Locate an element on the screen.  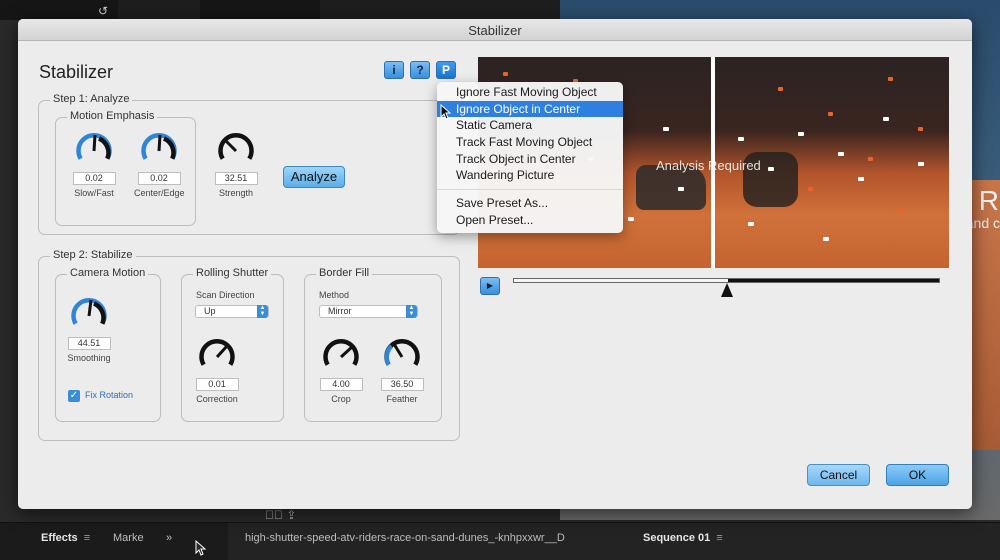
overflow-icon: » is located at coordinates (169, 538).